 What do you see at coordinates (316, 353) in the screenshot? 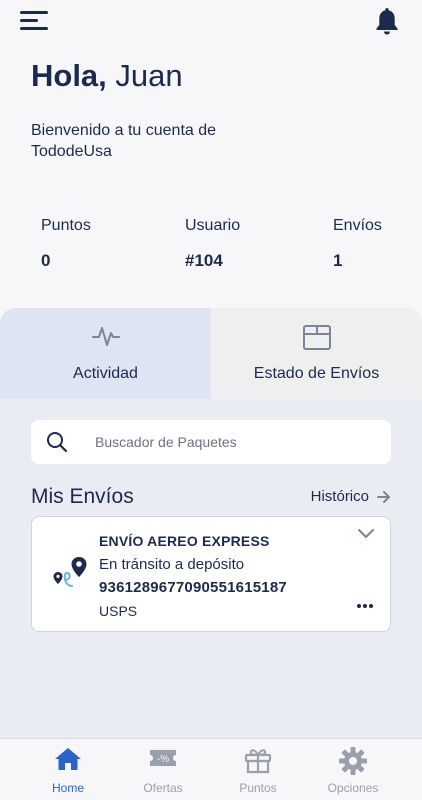
I see `tab-estado-envios: Estado de Envíos` at bounding box center [316, 353].